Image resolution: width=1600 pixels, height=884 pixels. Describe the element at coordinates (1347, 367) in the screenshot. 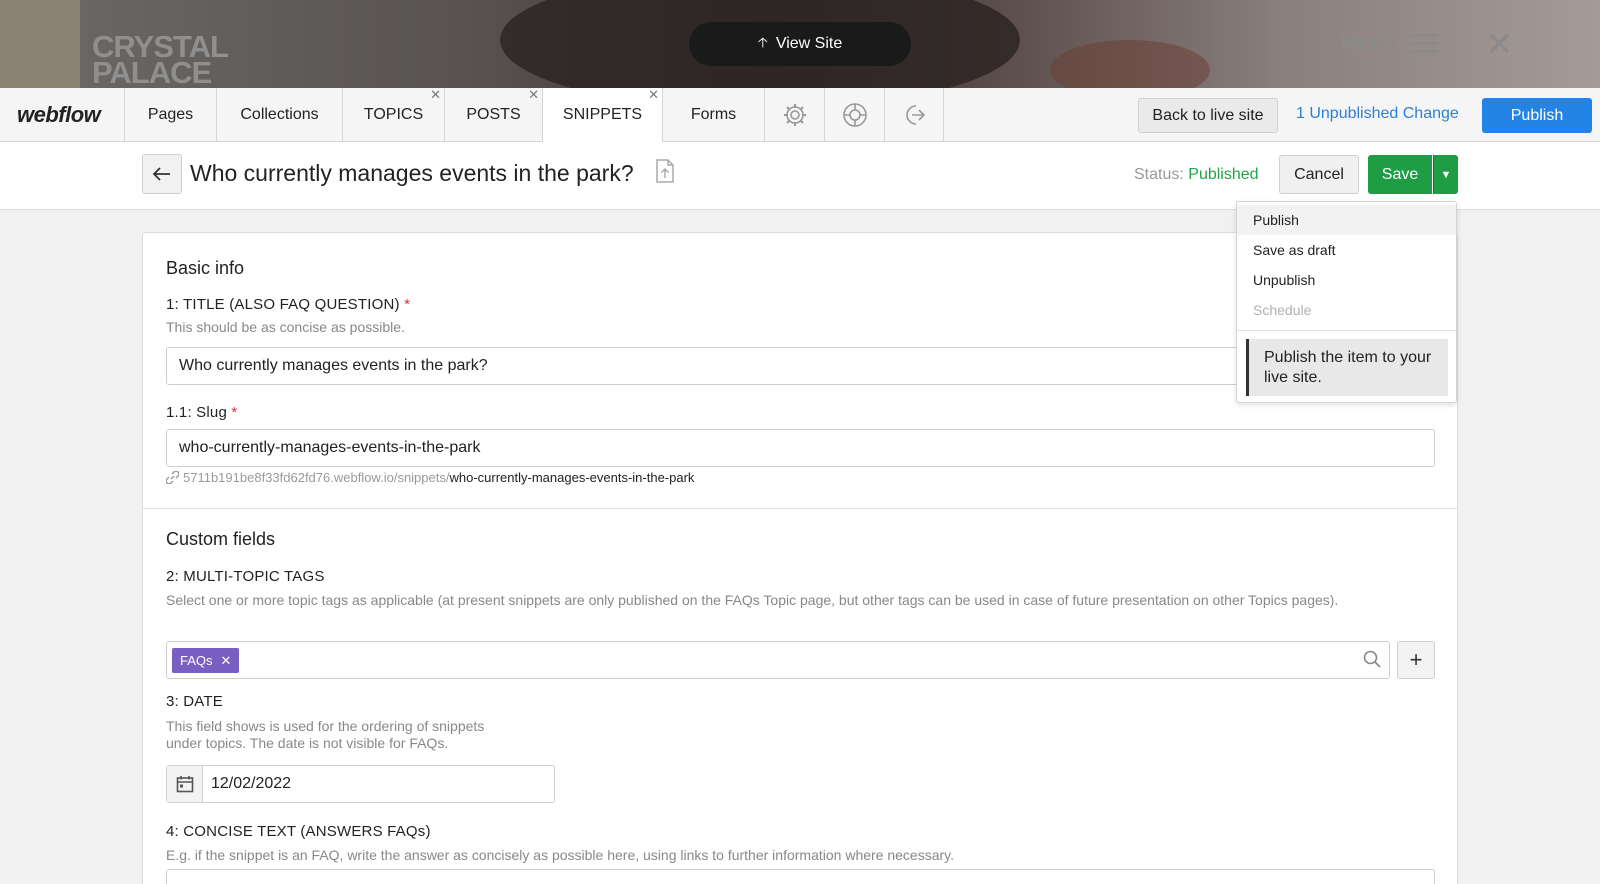

I see `menu-item-description: Publish the item to your live site.` at that location.